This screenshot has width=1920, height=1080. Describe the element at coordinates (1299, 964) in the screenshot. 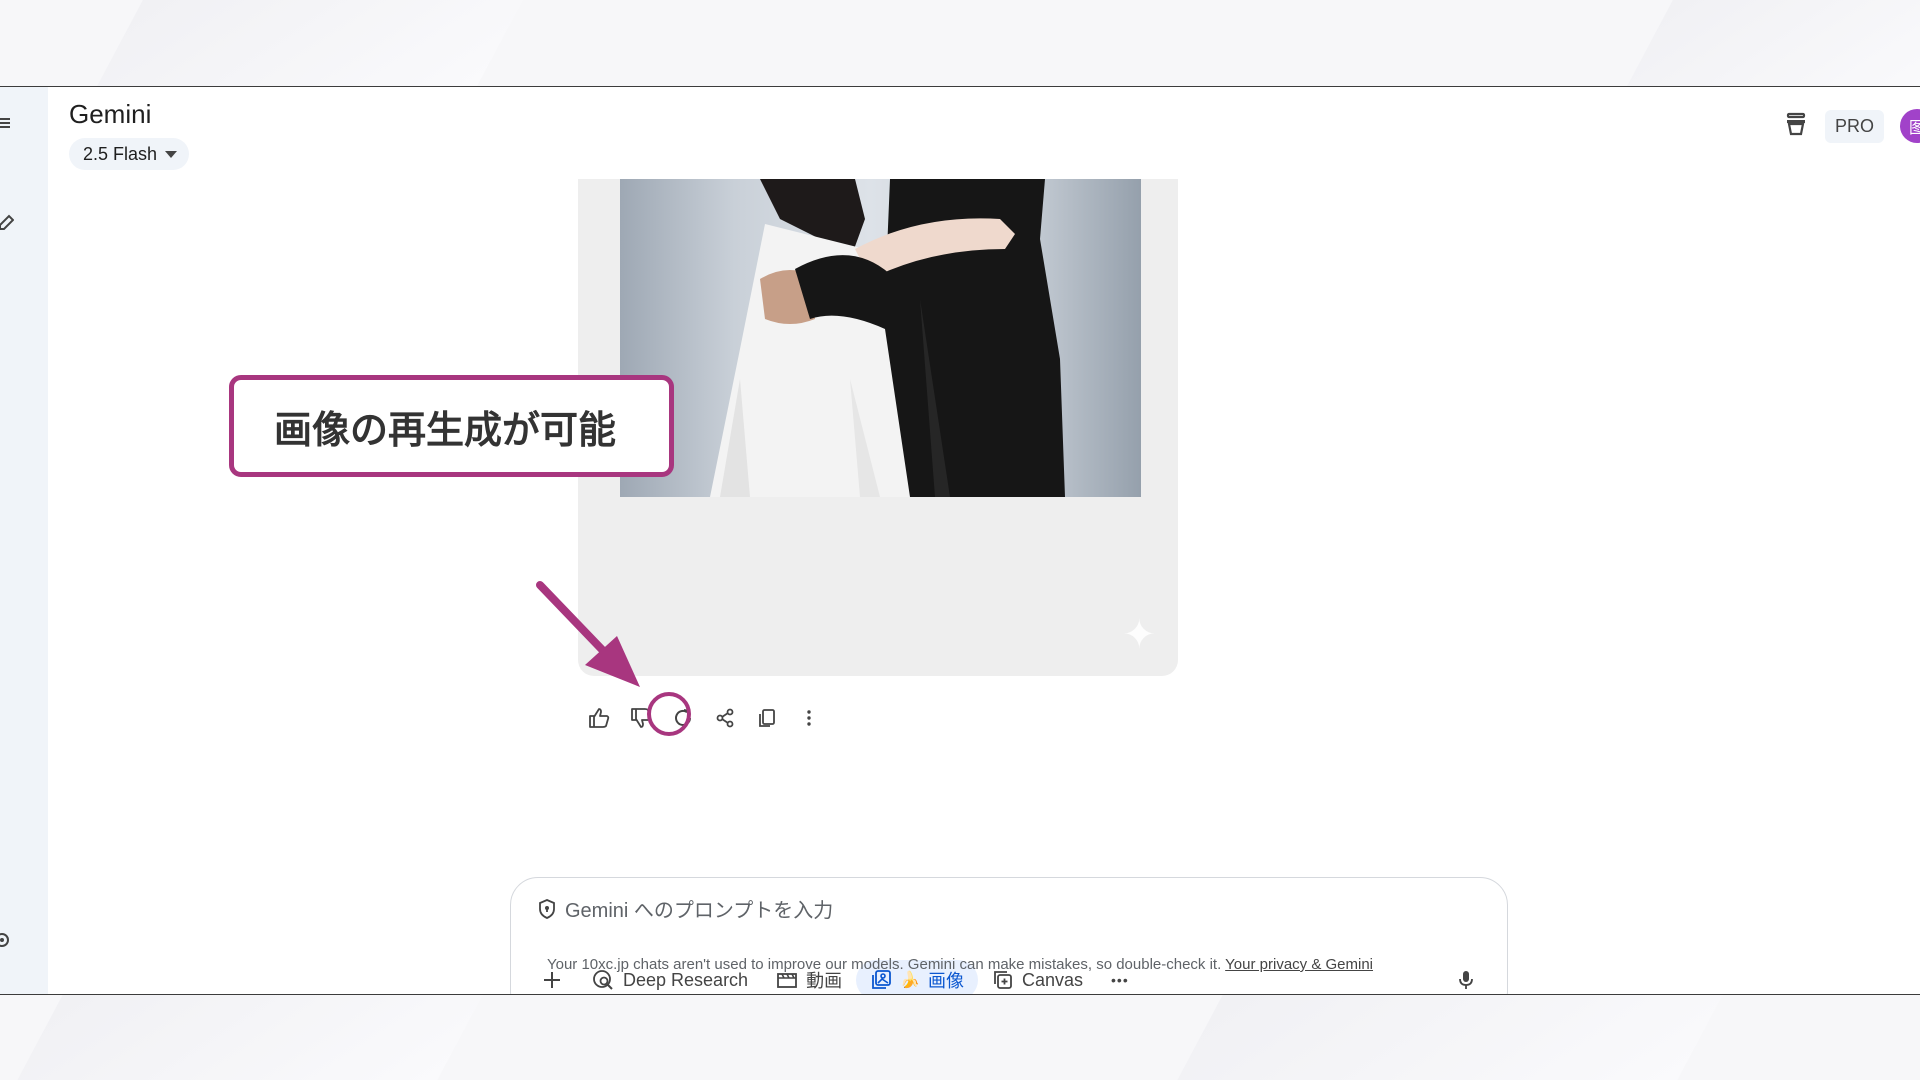

I see `privacy-link: Your privacy & Gemini` at that location.